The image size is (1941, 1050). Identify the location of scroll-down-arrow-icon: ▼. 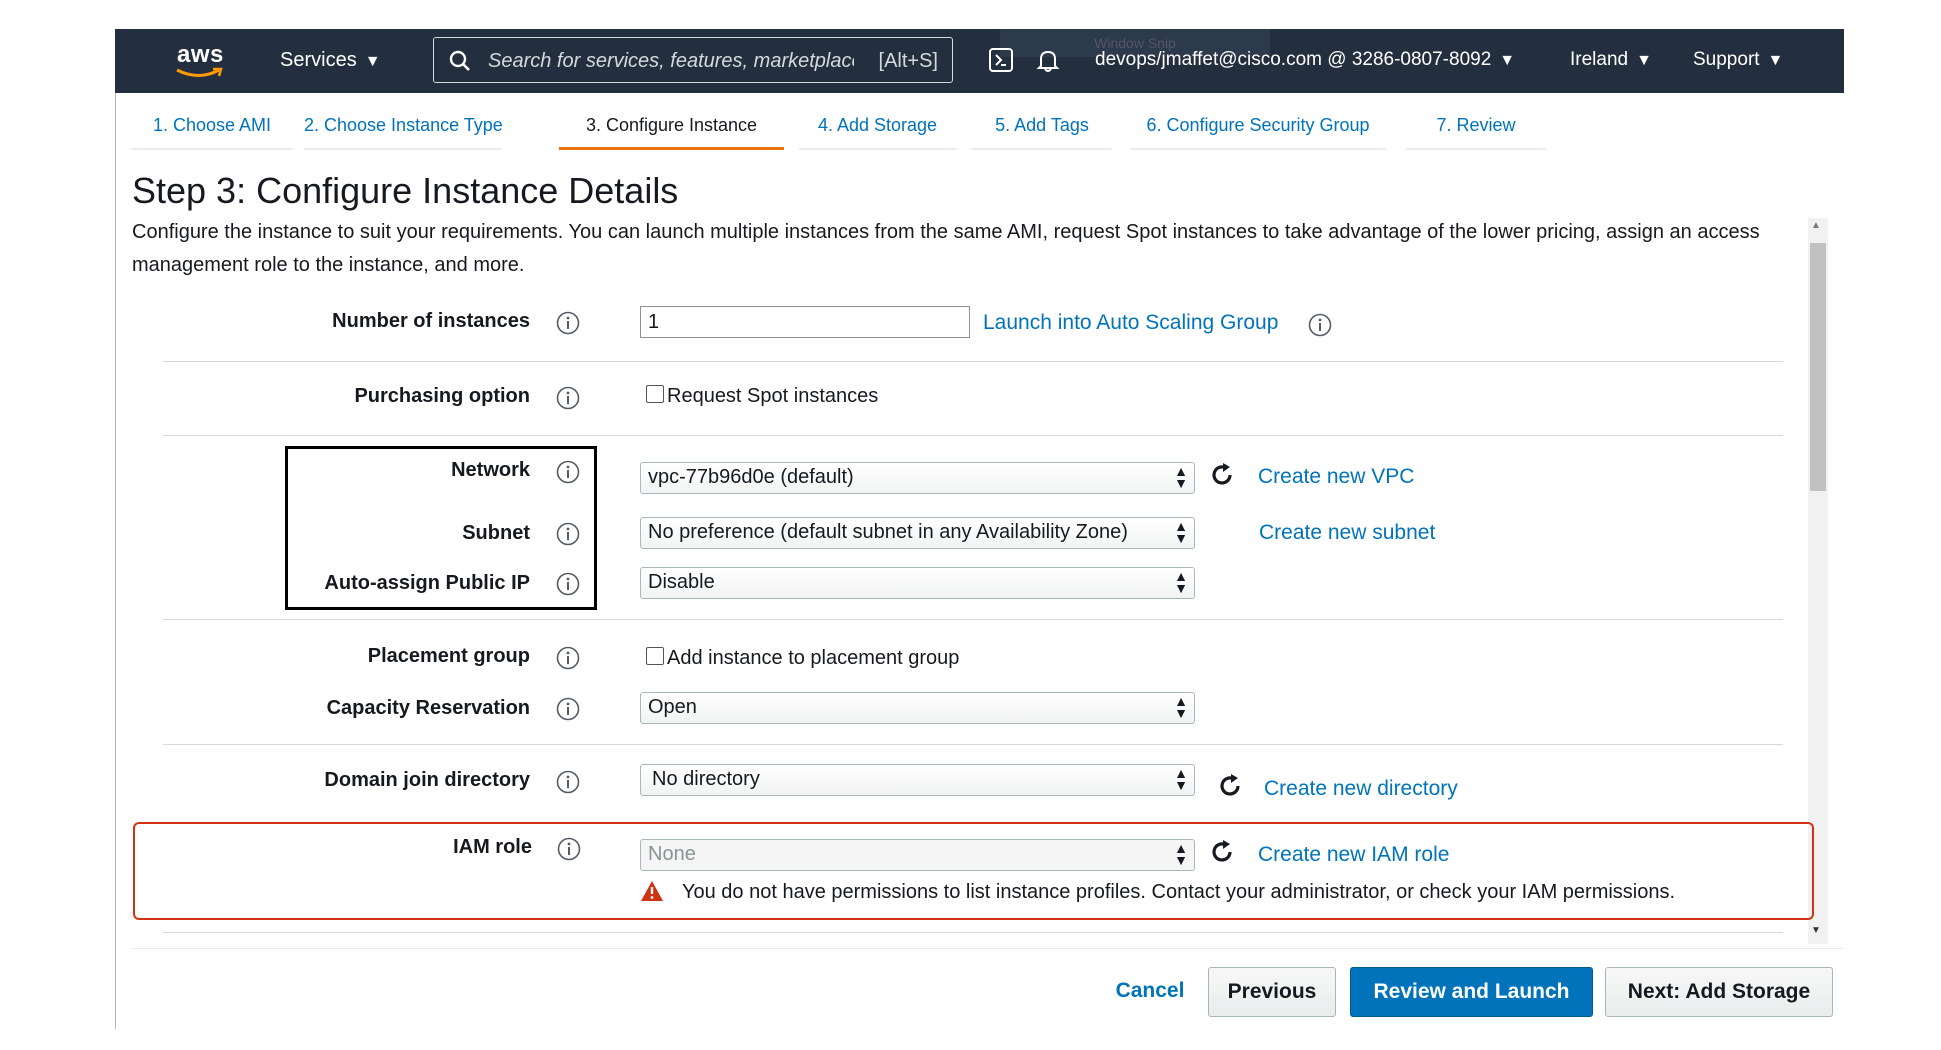
(1816, 930).